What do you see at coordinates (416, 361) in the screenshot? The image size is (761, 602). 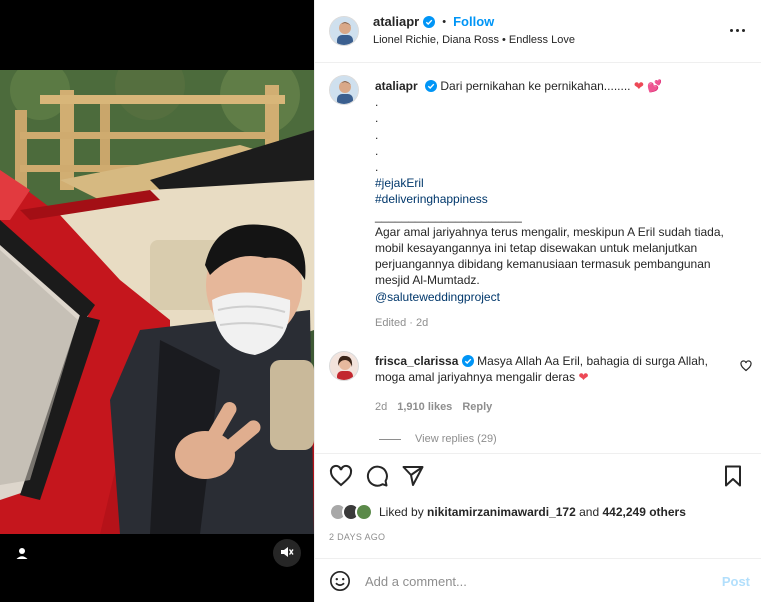 I see `commenter-username: frisca_clarissa` at bounding box center [416, 361].